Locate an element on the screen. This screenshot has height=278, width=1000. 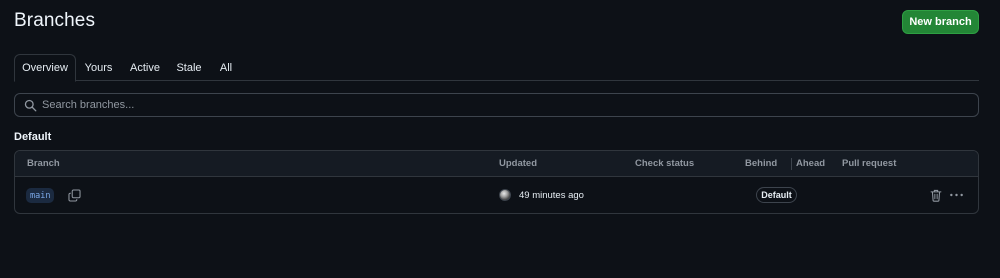
column-header-ahead: Ahead is located at coordinates (811, 163).